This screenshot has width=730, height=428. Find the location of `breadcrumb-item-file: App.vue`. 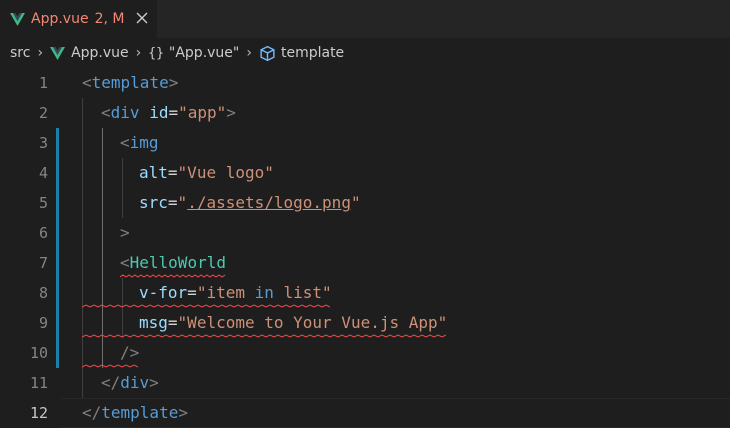

breadcrumb-item-file: App.vue is located at coordinates (89, 53).